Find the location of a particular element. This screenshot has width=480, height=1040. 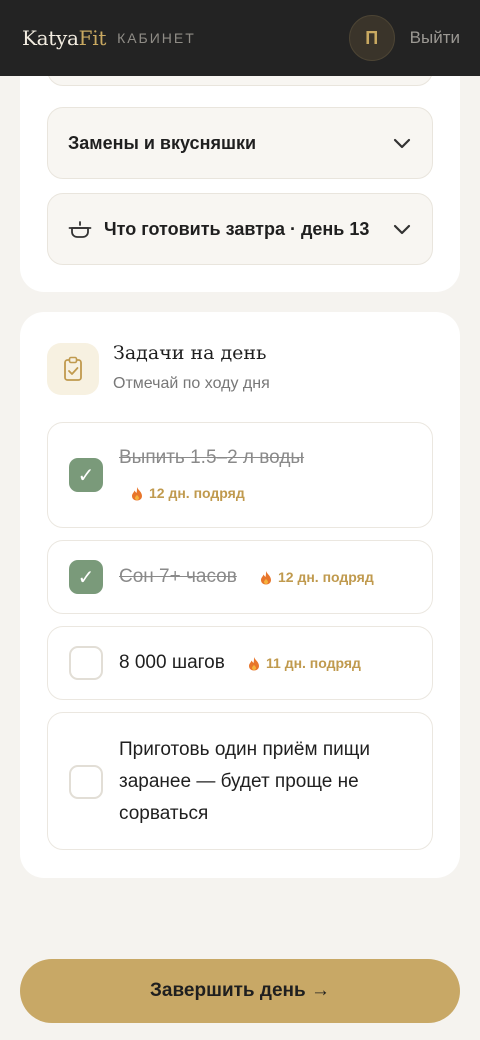

section-label: КАБИНЕТ is located at coordinates (156, 38).